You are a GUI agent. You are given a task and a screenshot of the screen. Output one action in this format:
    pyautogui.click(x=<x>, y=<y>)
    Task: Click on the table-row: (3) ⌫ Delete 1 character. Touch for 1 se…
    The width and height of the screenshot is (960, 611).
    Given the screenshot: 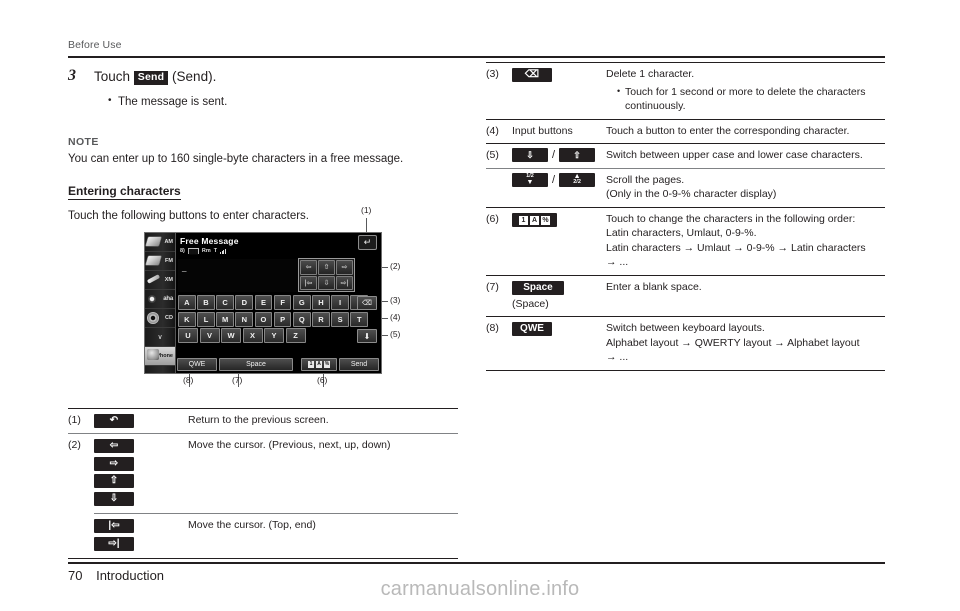 What is the action you would take?
    pyautogui.click(x=685, y=90)
    